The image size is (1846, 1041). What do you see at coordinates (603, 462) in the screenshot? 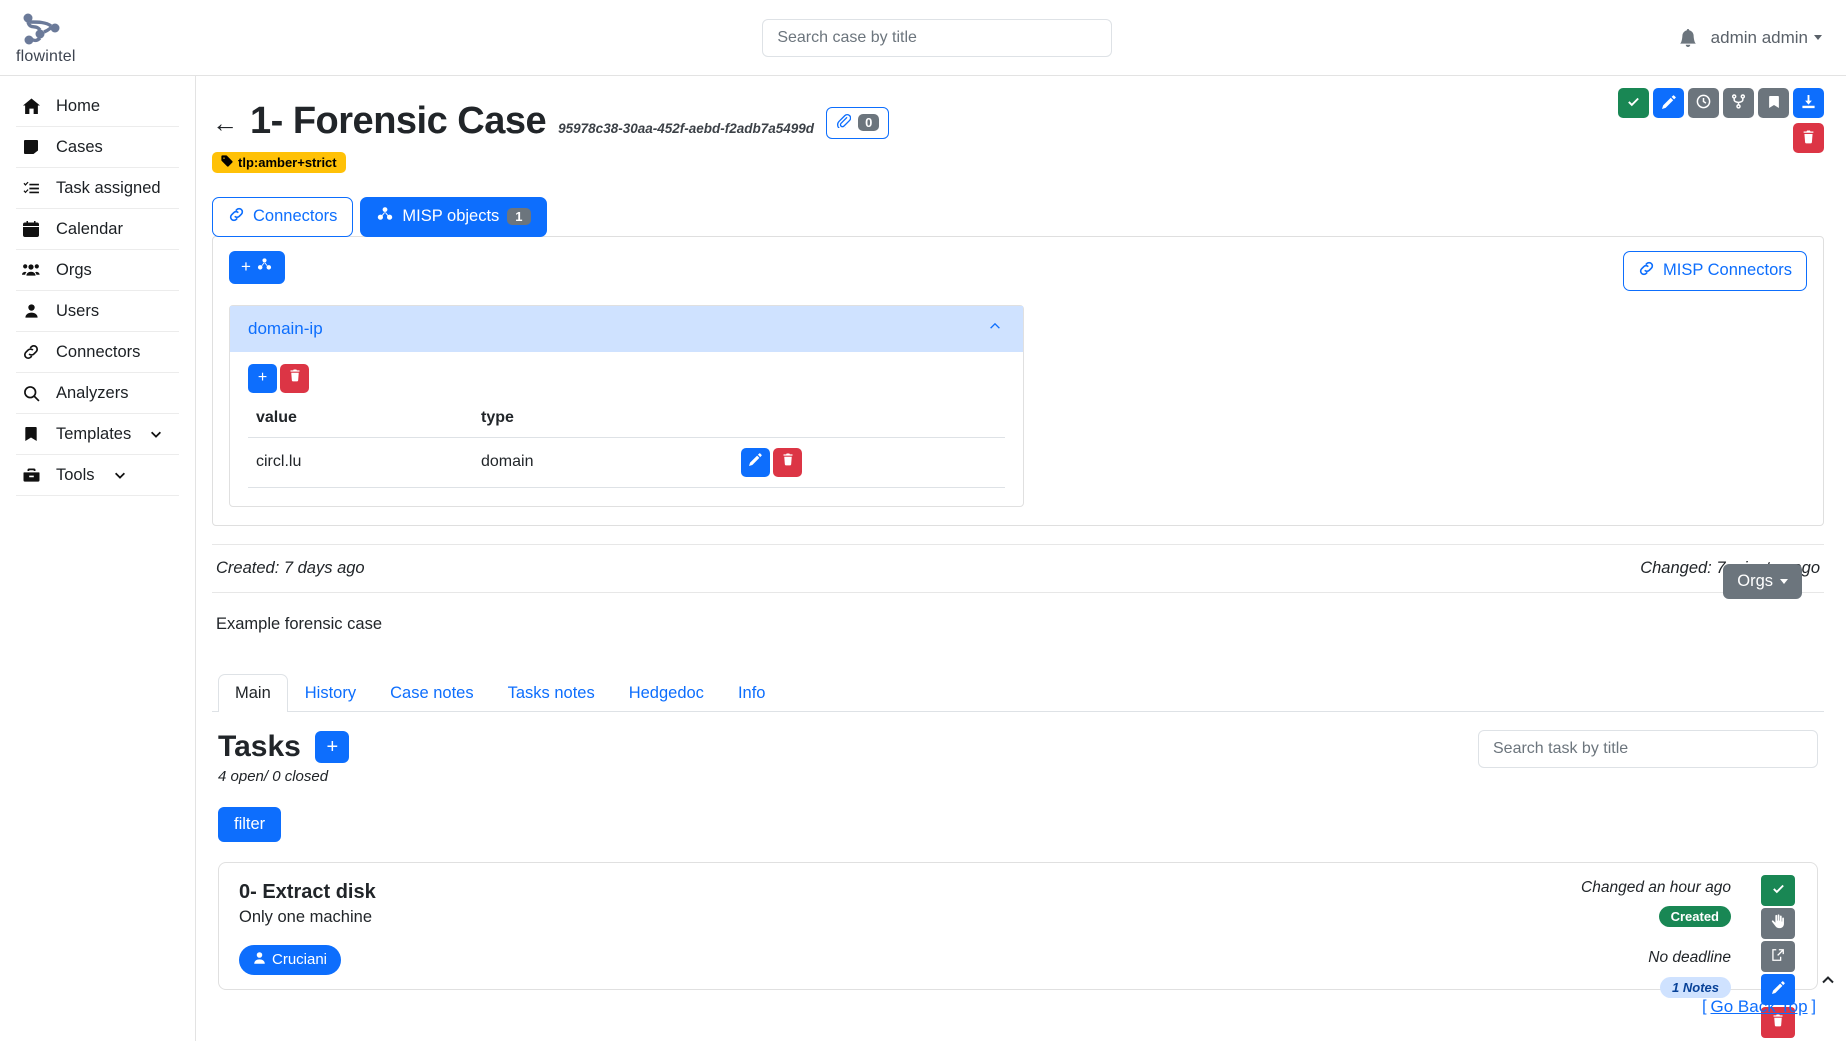
I see `attribute-type: domain` at bounding box center [603, 462].